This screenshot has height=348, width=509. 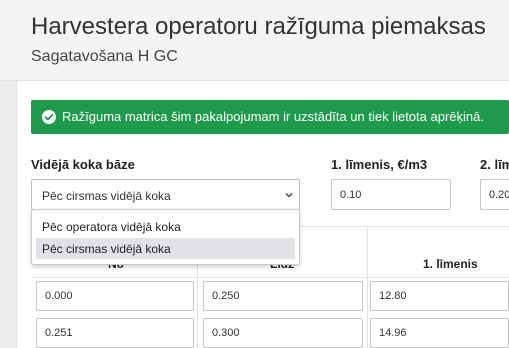 I want to click on page-title: Harvestera operatoru ražīguma piemaksas, so click(x=258, y=26).